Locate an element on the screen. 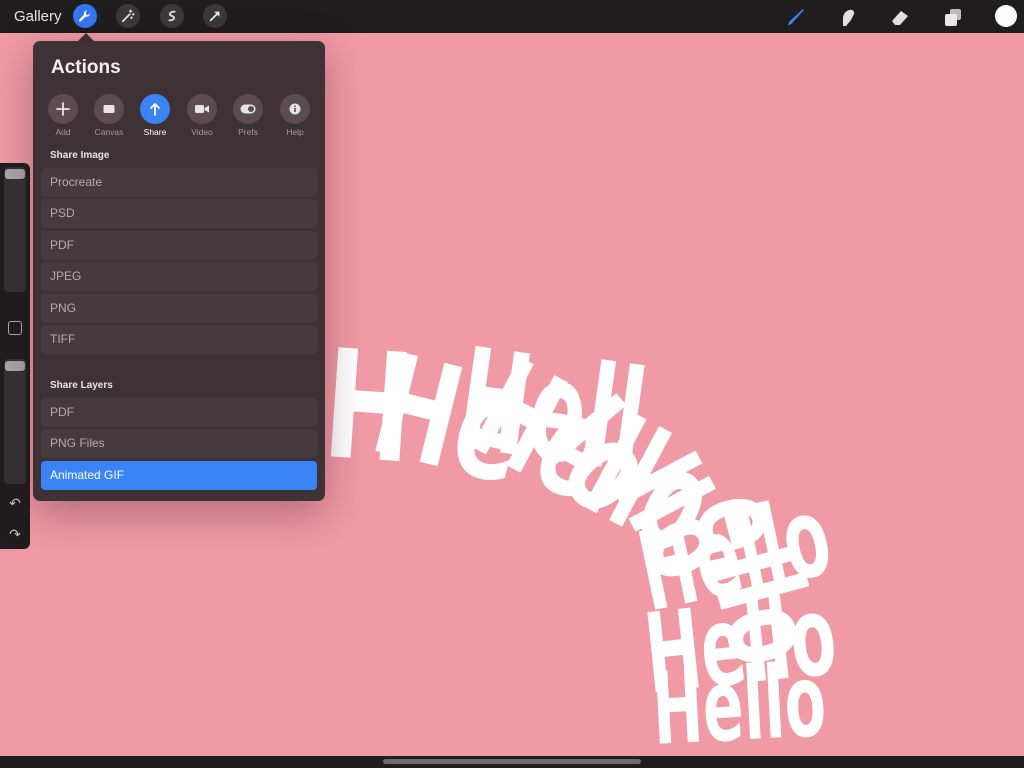 The height and width of the screenshot is (768, 1024). section-heading-share-layers: Share Layers is located at coordinates (81, 385).